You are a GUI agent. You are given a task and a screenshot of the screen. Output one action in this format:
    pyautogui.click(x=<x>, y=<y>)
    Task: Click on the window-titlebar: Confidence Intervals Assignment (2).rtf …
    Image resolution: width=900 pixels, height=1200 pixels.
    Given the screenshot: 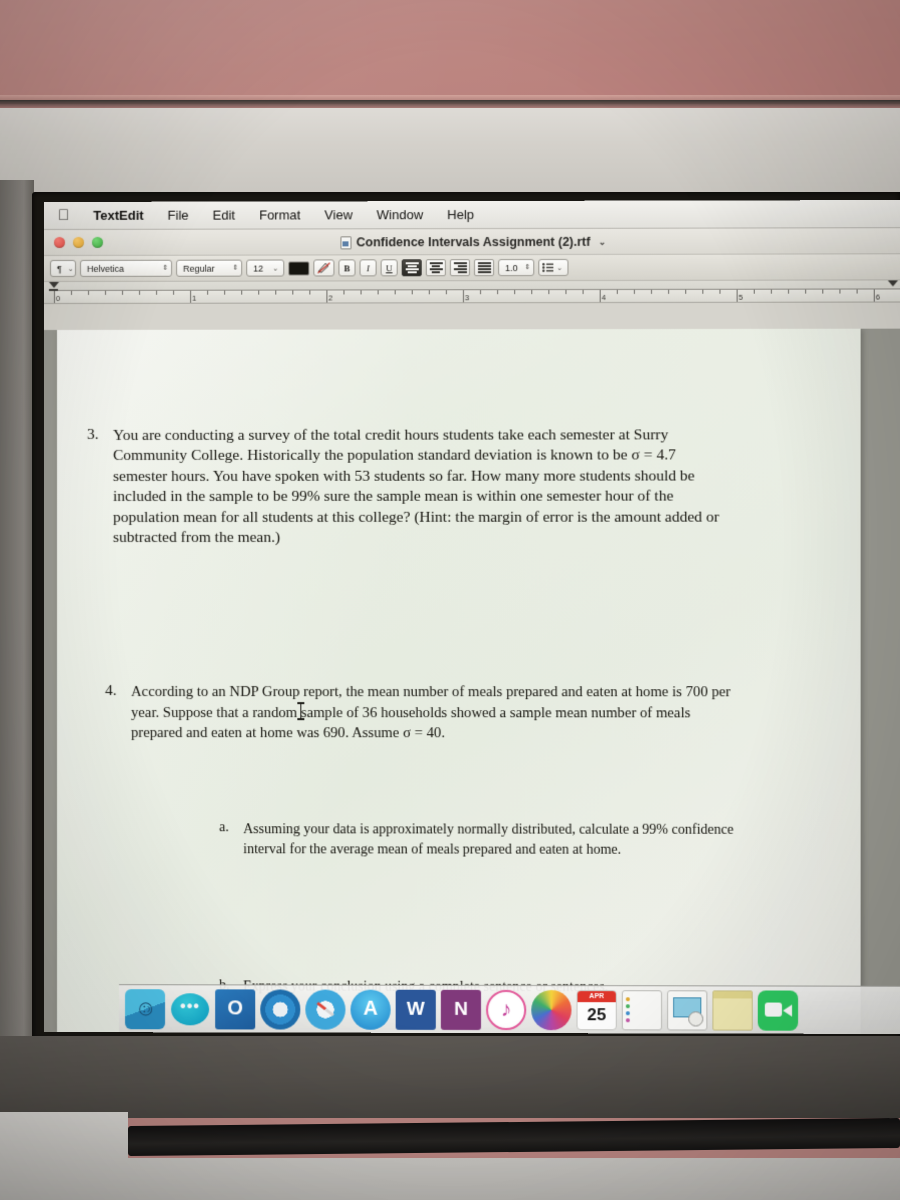 What is the action you would take?
    pyautogui.click(x=472, y=242)
    